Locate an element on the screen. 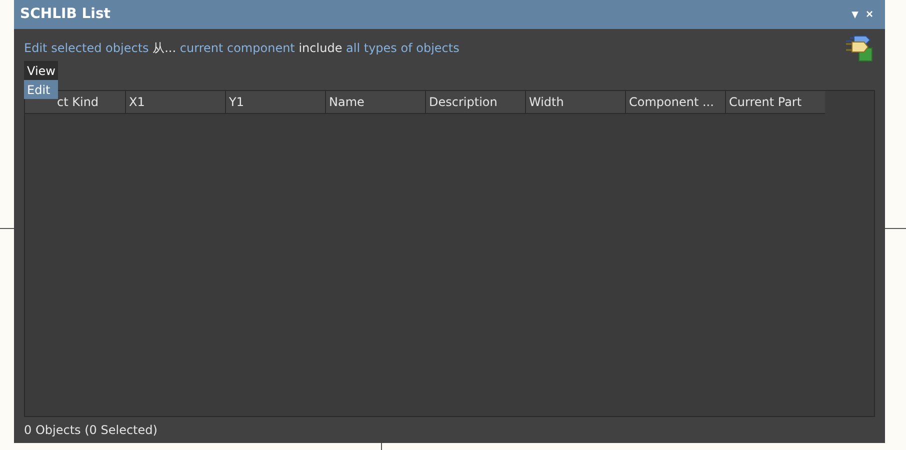  filter-link: current component is located at coordinates (237, 48).